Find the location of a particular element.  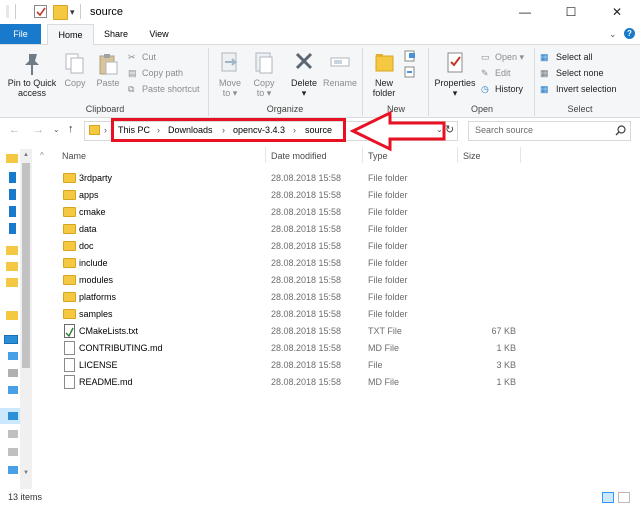

paste-shortcut-button: ⧉ Paste shortcut is located at coordinates (164, 89).